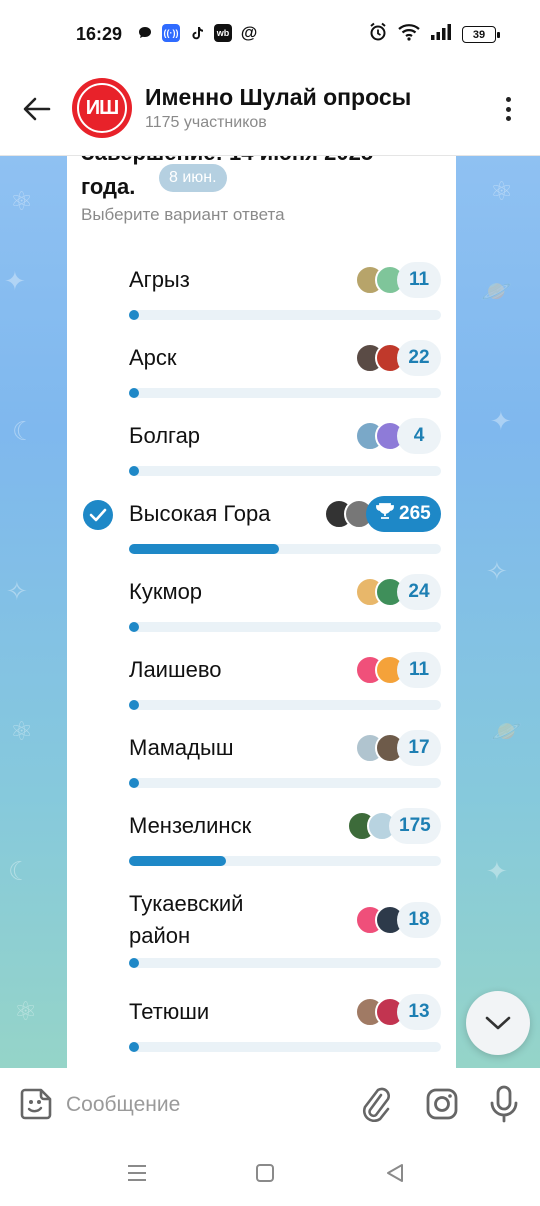 The width and height of the screenshot is (540, 1206). I want to click on poll-option: Кукмор 24, so click(261, 614).